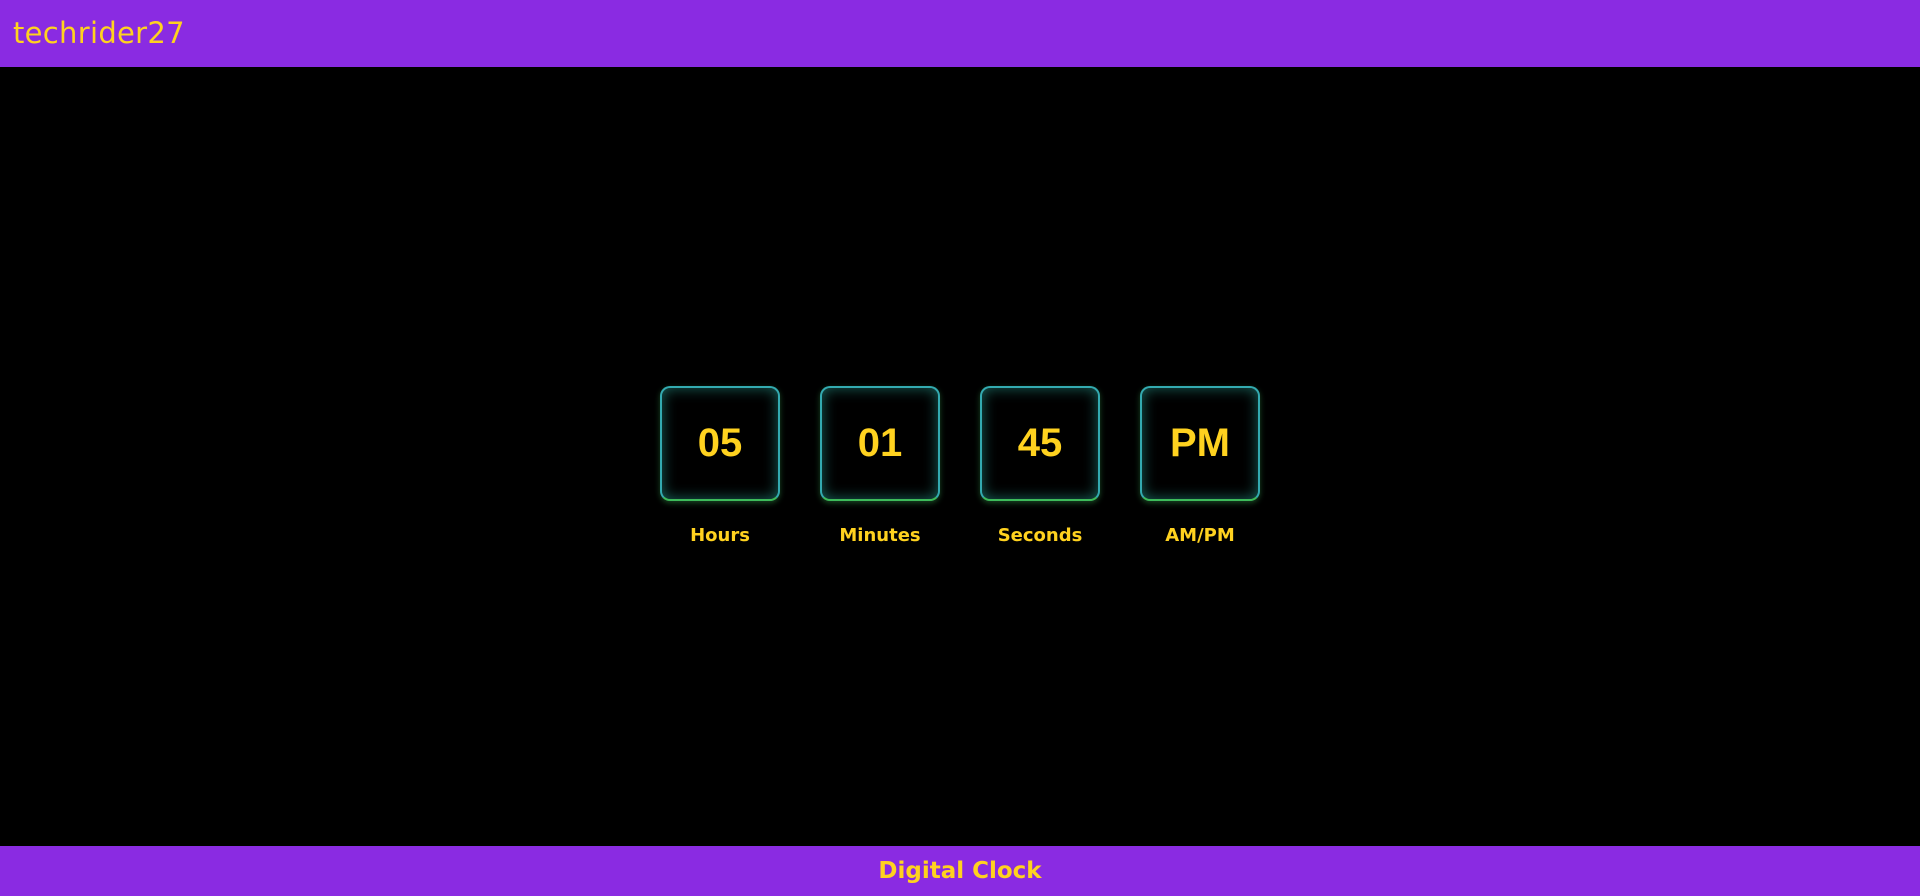 The image size is (1920, 896). Describe the element at coordinates (960, 33) in the screenshot. I see `top-navbar: techrider27` at that location.